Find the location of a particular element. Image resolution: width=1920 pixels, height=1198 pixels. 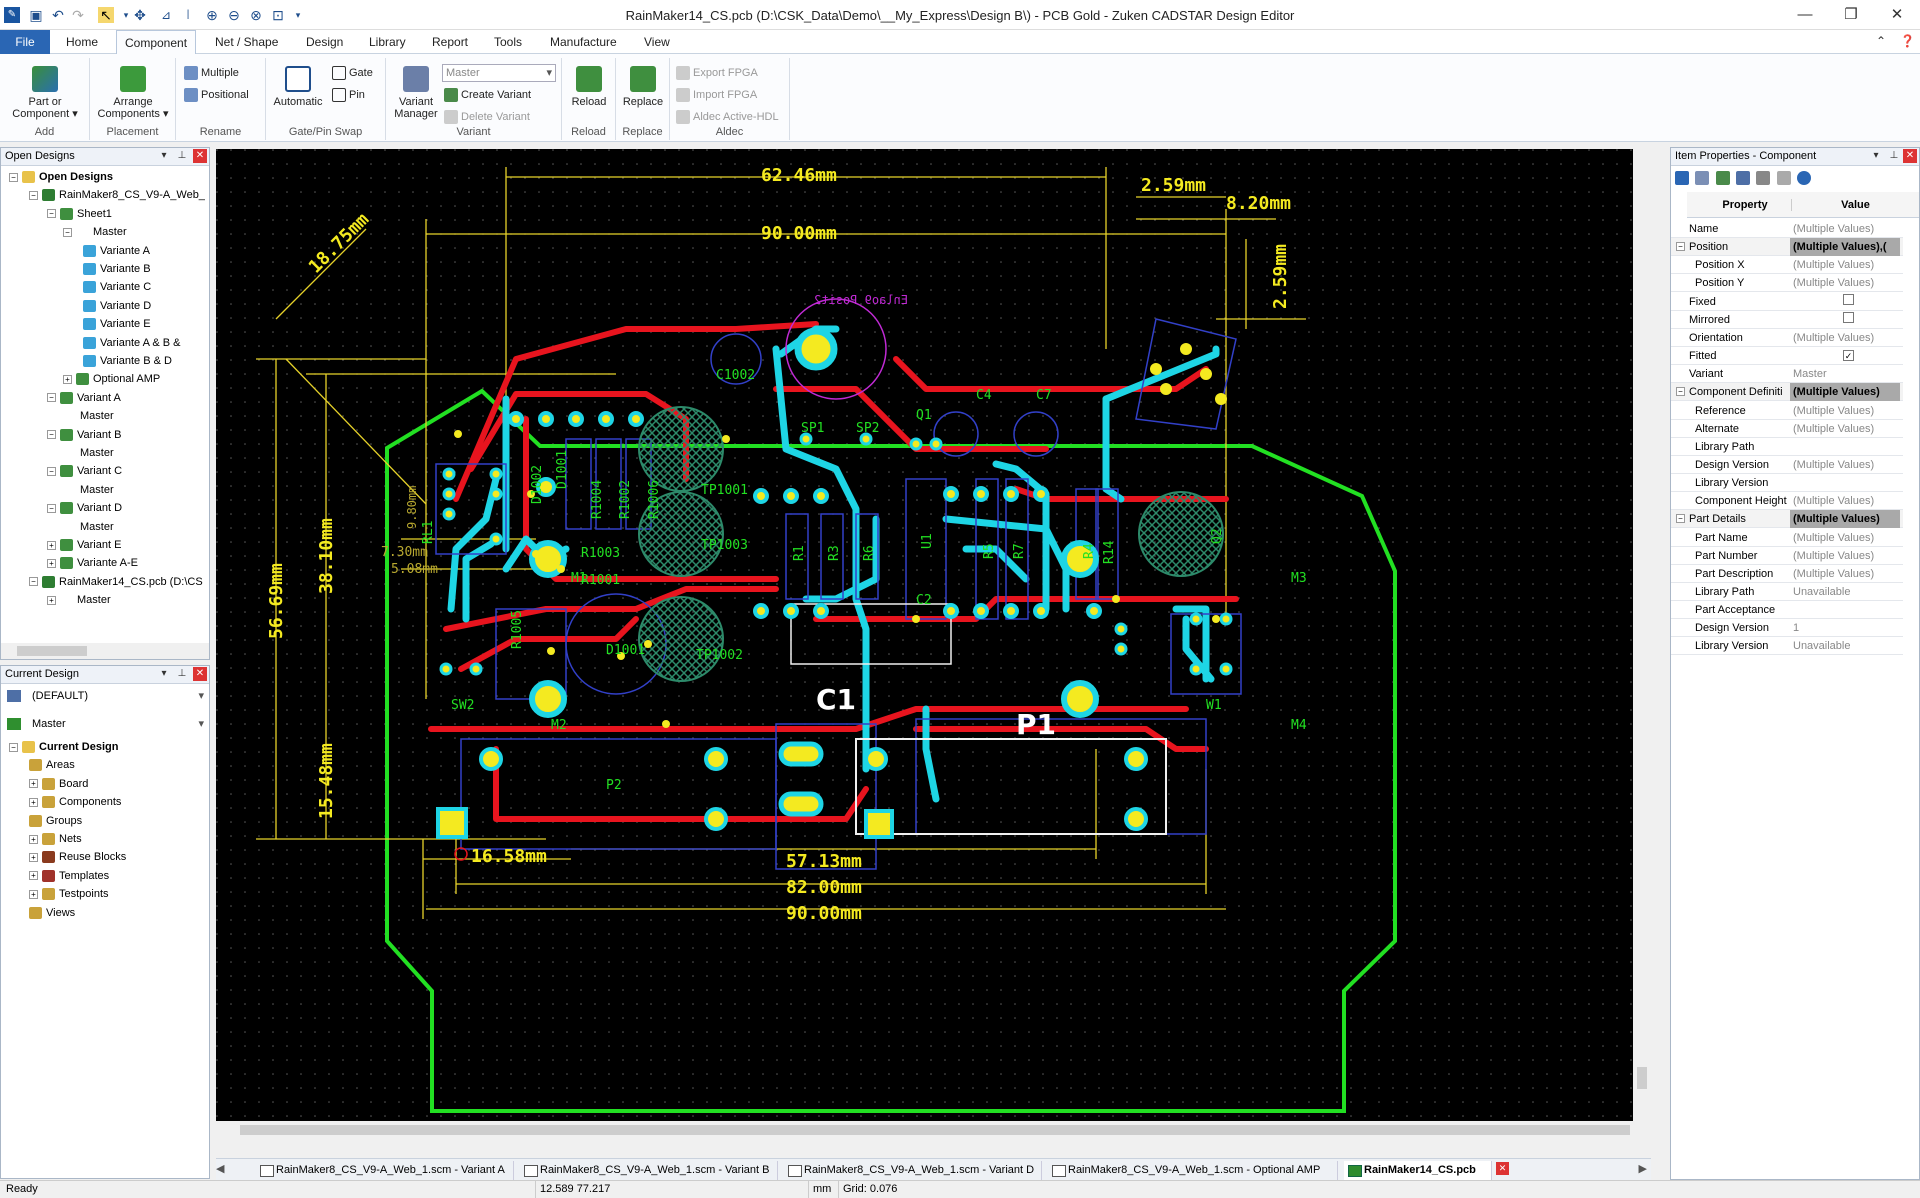

tab-design: Design is located at coordinates (324, 42).